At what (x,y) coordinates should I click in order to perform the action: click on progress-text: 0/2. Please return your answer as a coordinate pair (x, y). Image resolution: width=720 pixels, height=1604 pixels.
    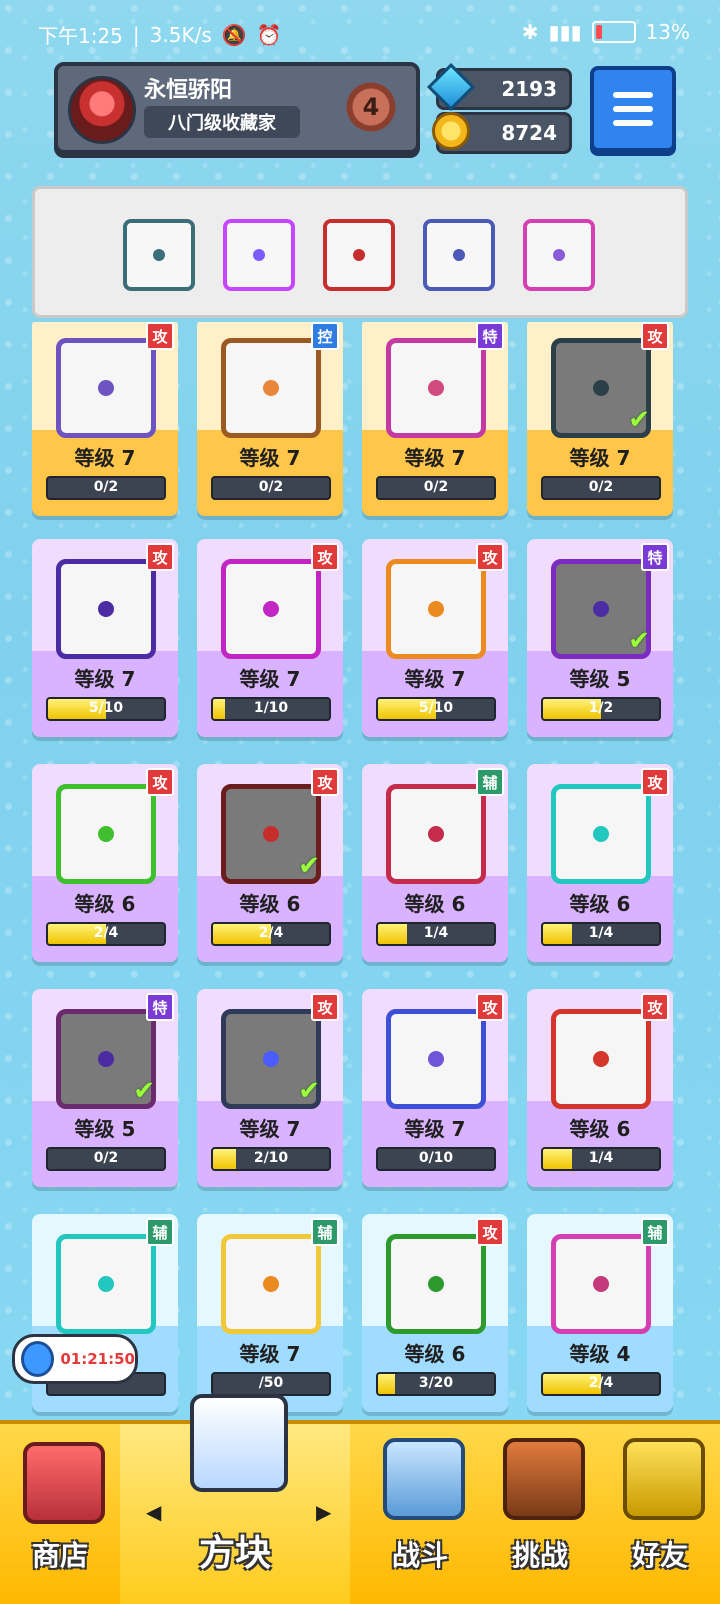
    Looking at the image, I should click on (271, 487).